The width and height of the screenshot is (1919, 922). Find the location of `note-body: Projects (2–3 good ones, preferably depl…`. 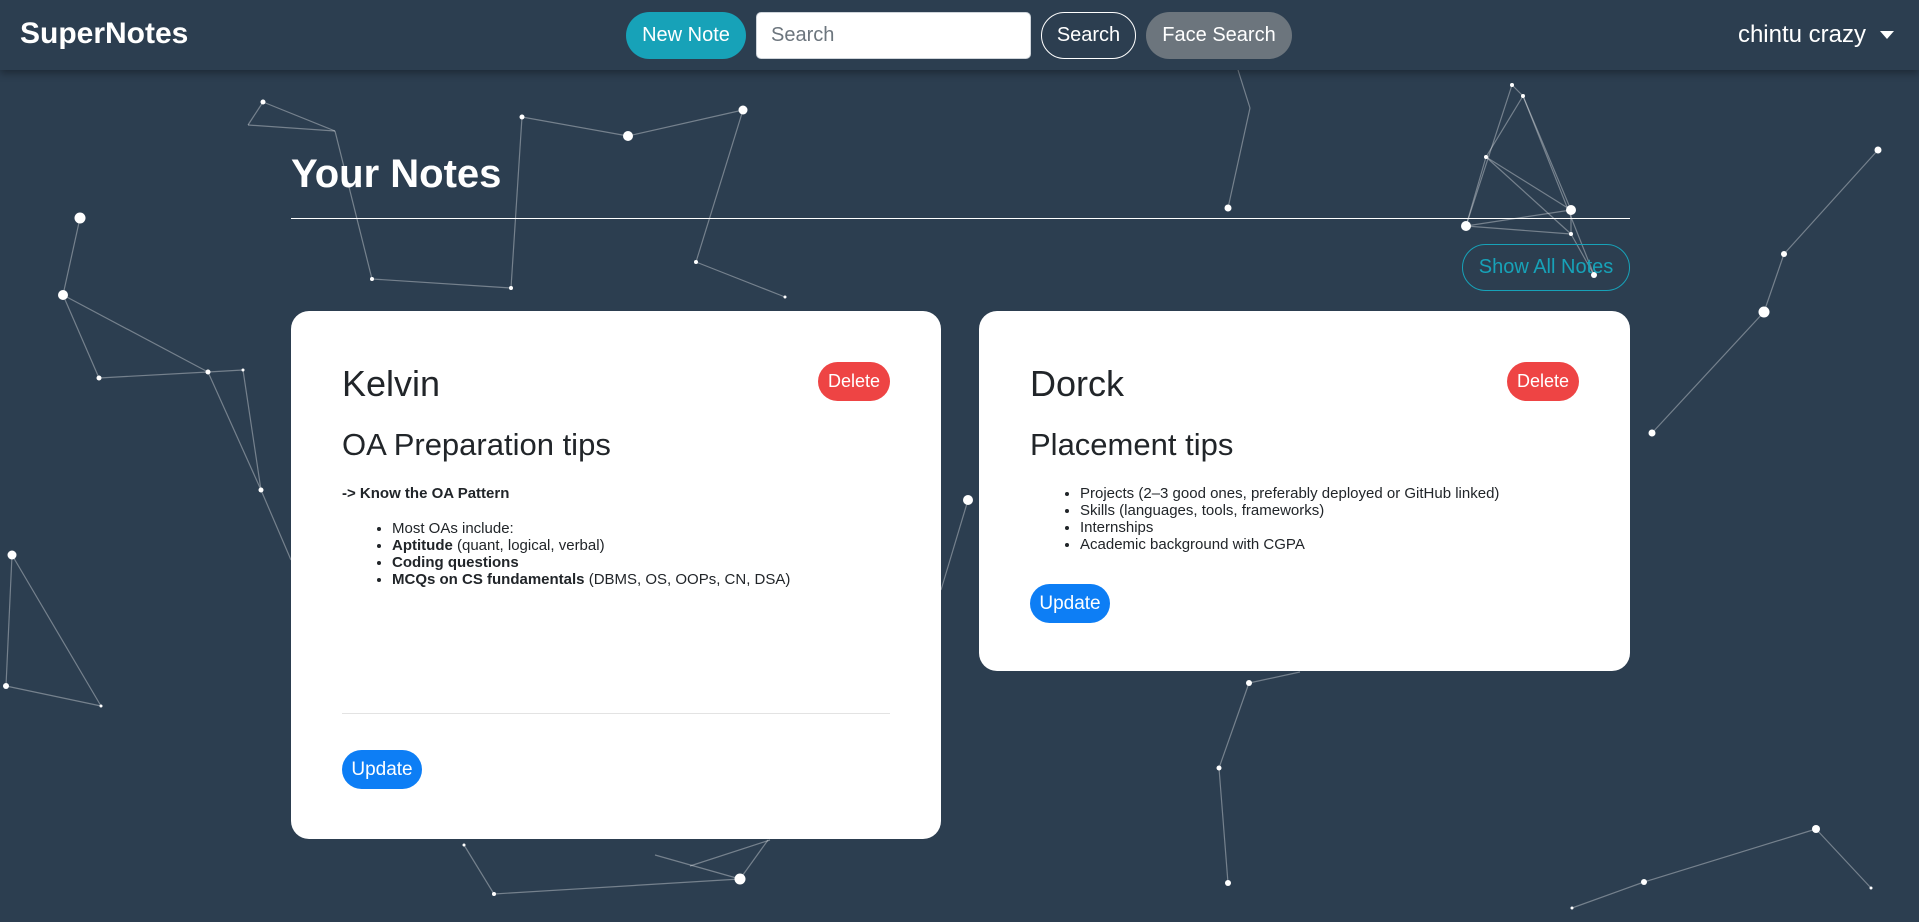

note-body: Projects (2–3 good ones, preferably depl… is located at coordinates (1264, 519).